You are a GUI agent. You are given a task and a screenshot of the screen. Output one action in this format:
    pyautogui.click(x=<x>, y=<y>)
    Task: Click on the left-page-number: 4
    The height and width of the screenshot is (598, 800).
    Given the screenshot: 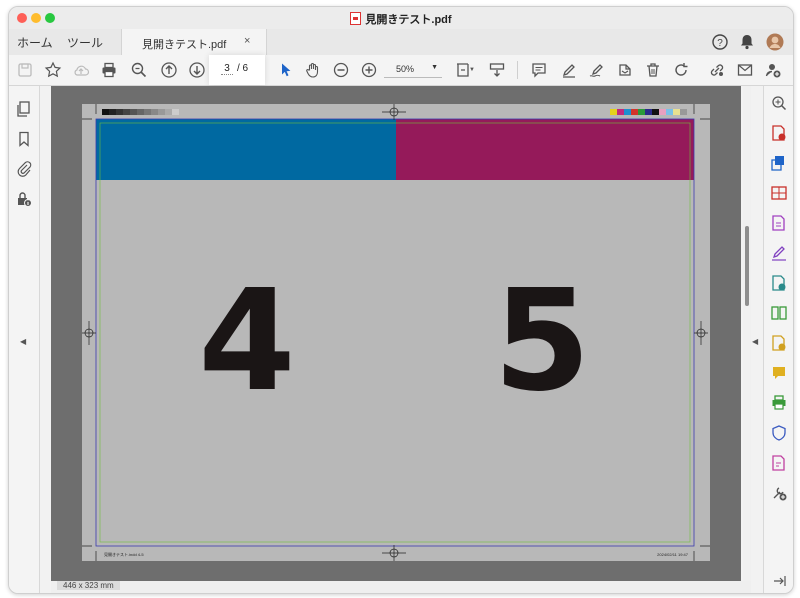 What is the action you would take?
    pyautogui.click(x=246, y=341)
    